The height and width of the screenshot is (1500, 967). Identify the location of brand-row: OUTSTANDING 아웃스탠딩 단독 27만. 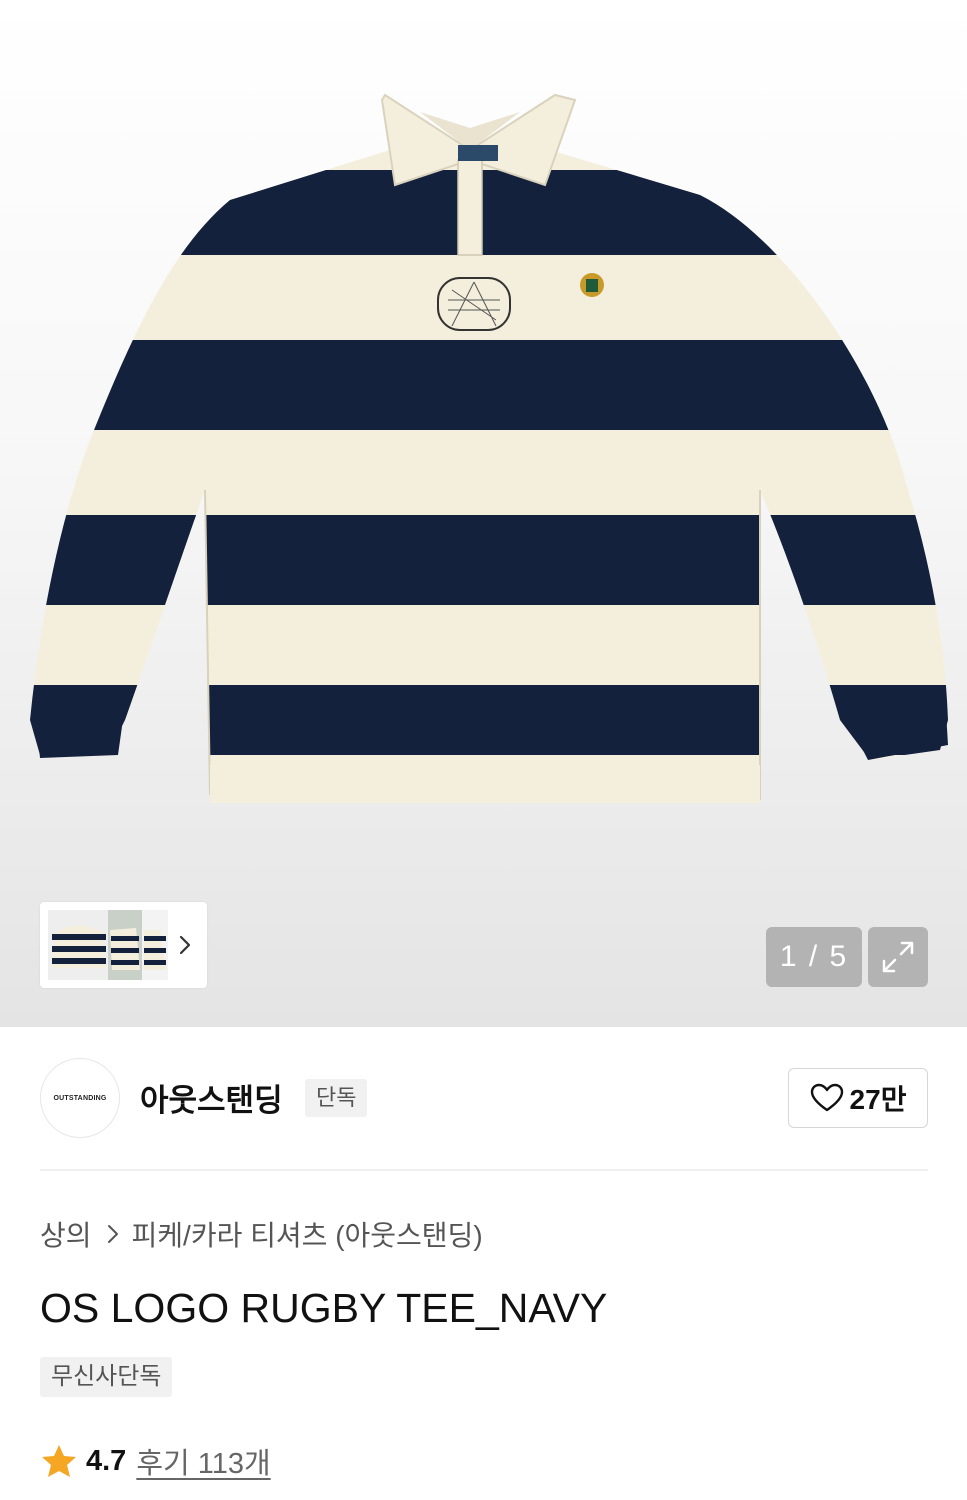
(483, 1098).